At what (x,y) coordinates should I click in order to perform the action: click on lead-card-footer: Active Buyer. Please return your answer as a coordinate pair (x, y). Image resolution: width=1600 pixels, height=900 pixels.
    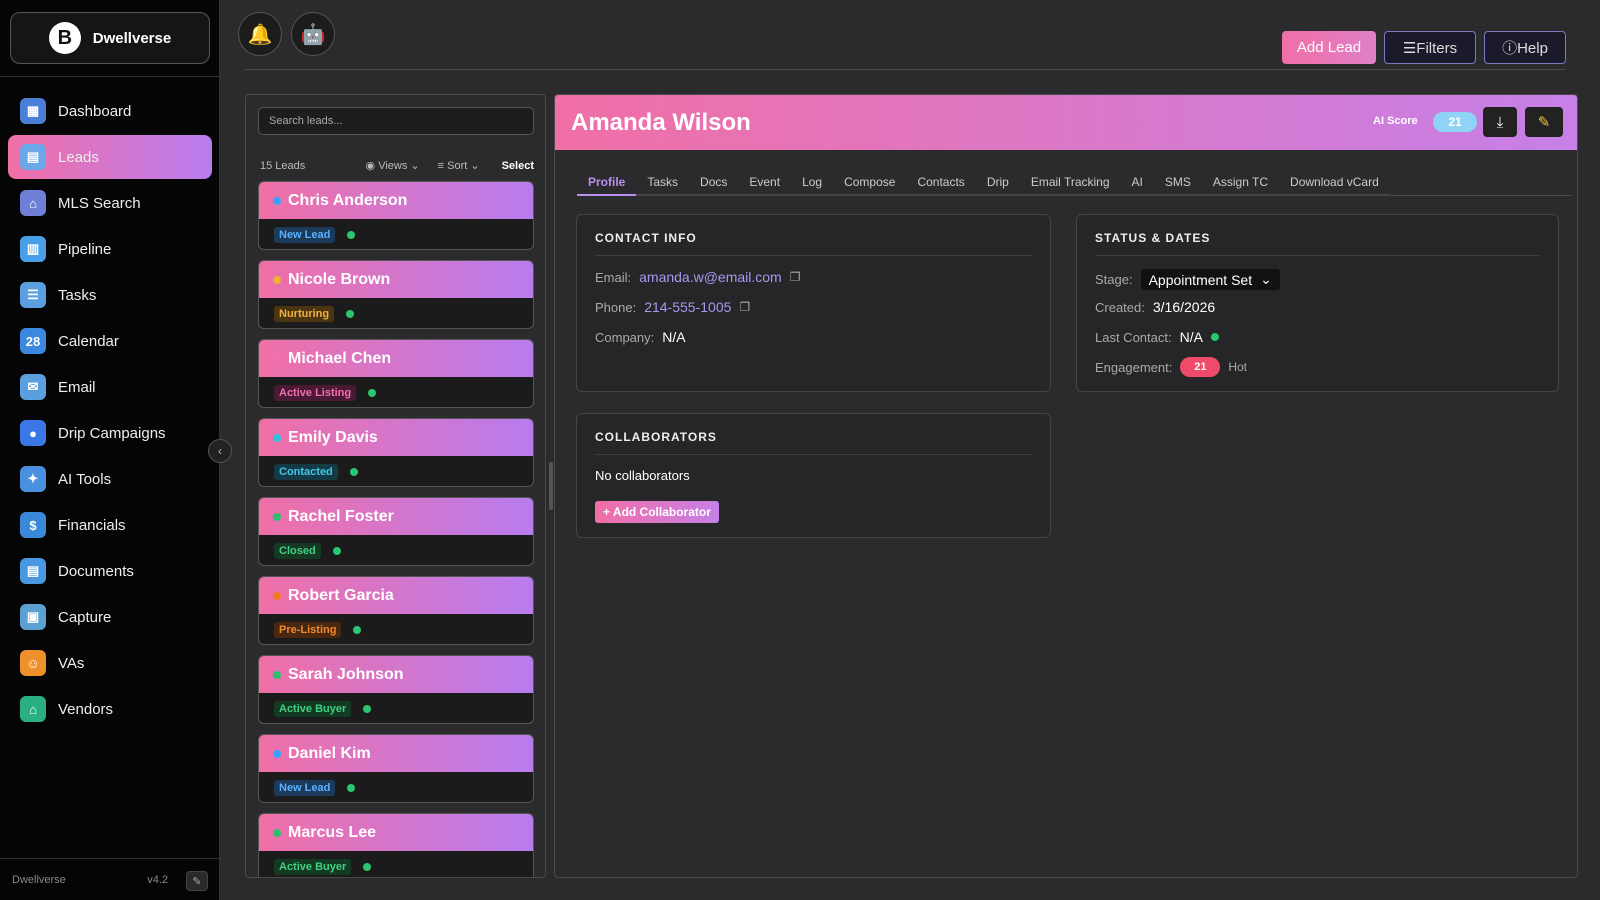
    Looking at the image, I should click on (396, 708).